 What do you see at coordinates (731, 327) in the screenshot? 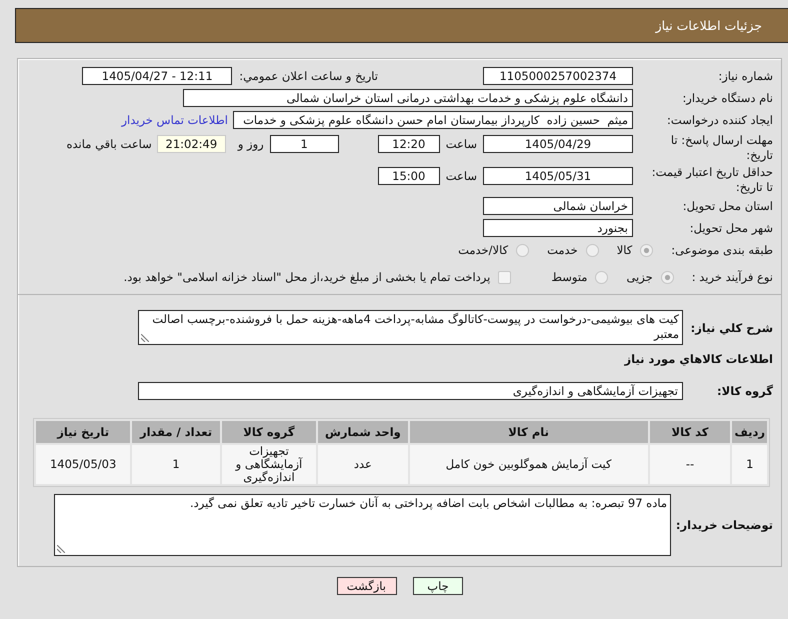
I see `description-label: شرح کلي نیاز:` at bounding box center [731, 327].